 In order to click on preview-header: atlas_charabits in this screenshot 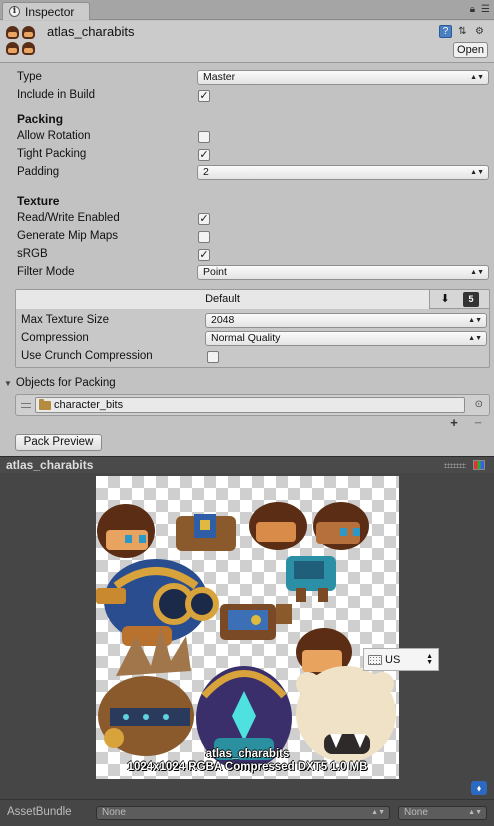, I will do `click(247, 464)`.